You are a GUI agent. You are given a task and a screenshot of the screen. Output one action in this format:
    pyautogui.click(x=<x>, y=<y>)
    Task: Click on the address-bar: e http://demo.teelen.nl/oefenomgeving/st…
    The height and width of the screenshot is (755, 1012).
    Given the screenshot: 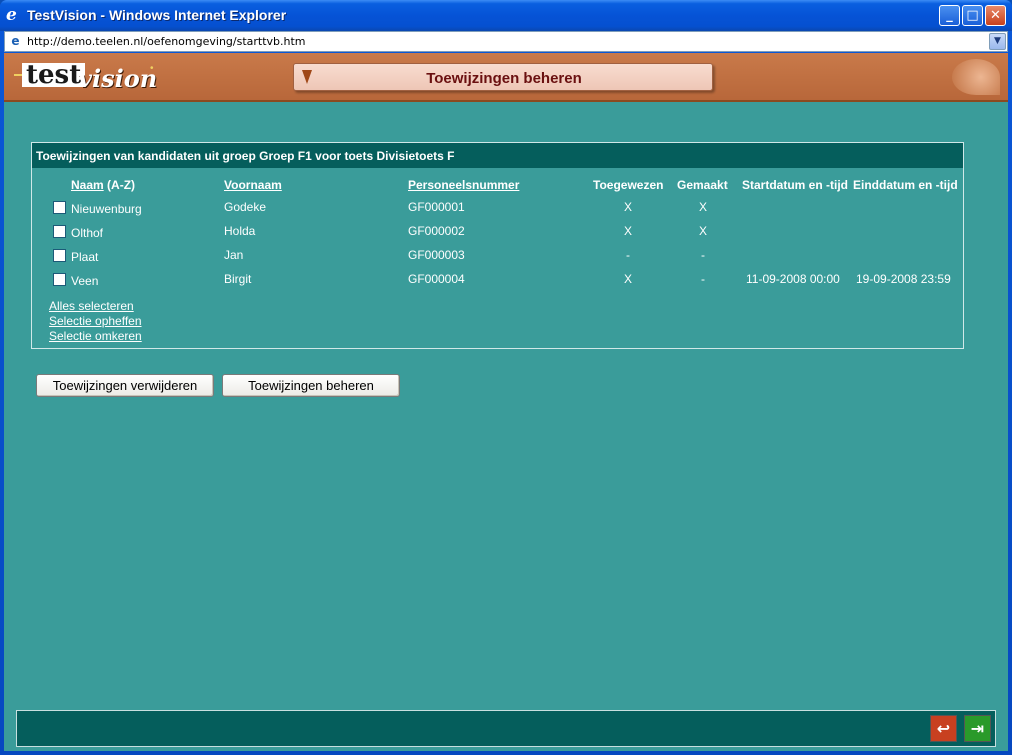 What is the action you would take?
    pyautogui.click(x=506, y=41)
    